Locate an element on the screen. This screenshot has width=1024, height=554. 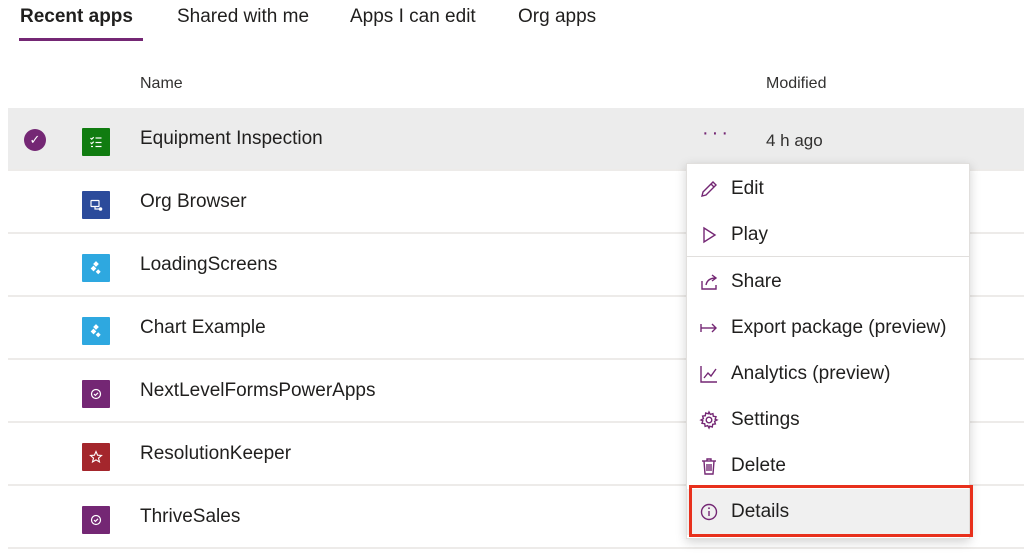
tab-org-apps: Org apps is located at coordinates (557, 17).